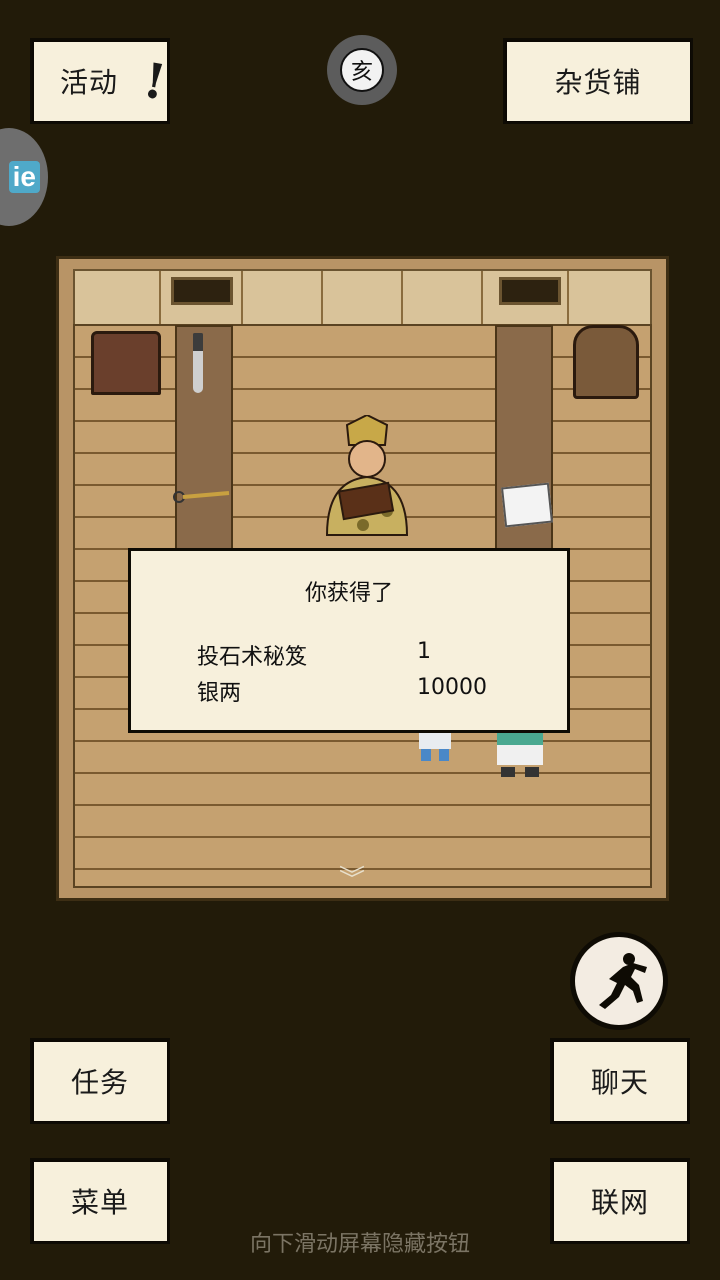  What do you see at coordinates (99, 1202) in the screenshot?
I see `menu-label: 菜单` at bounding box center [99, 1202].